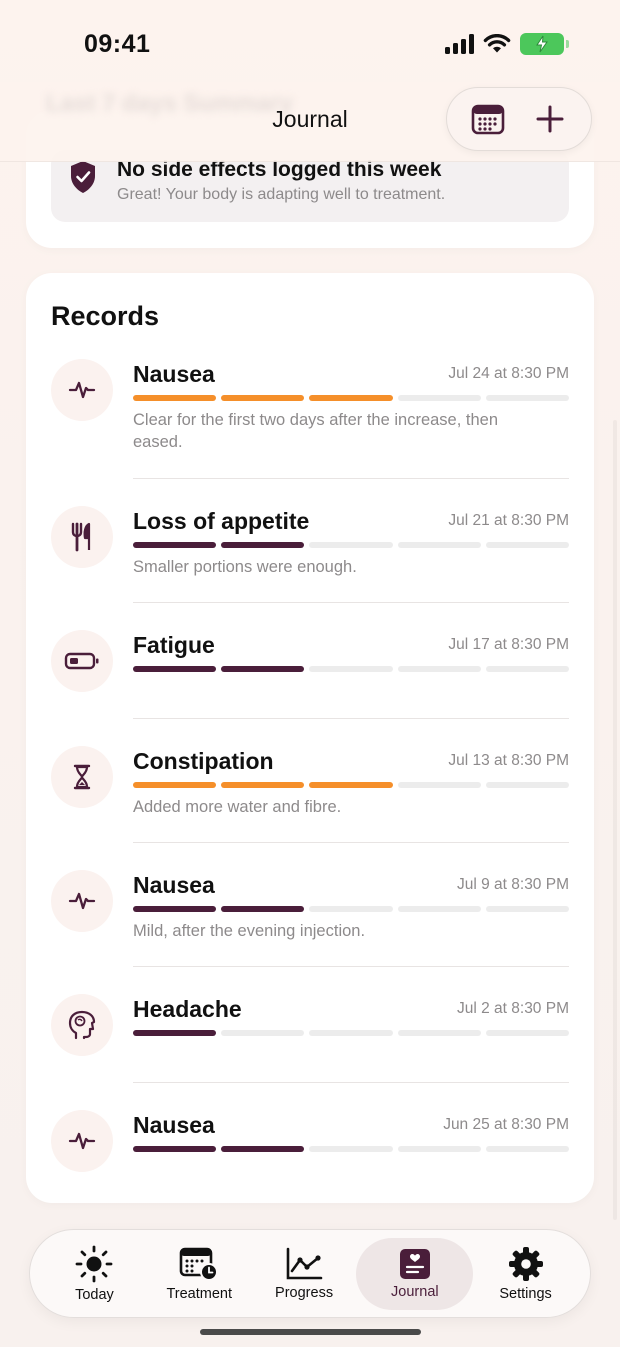 This screenshot has width=620, height=1347. What do you see at coordinates (544, 44) in the screenshot?
I see `battery-charging-icon` at bounding box center [544, 44].